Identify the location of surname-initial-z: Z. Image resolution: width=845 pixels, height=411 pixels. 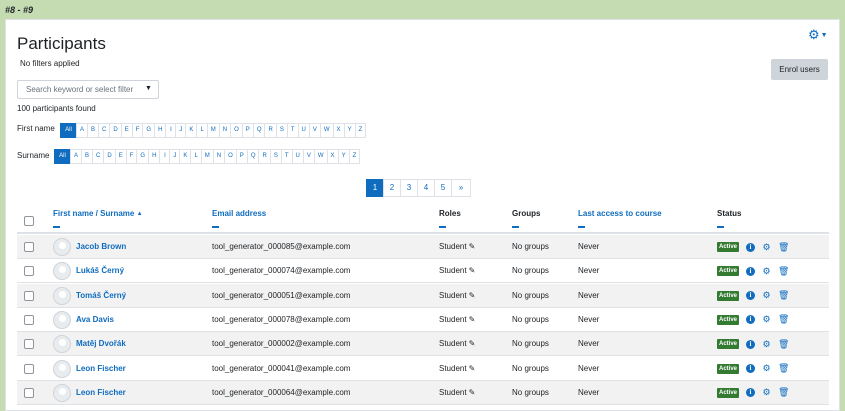
(354, 156).